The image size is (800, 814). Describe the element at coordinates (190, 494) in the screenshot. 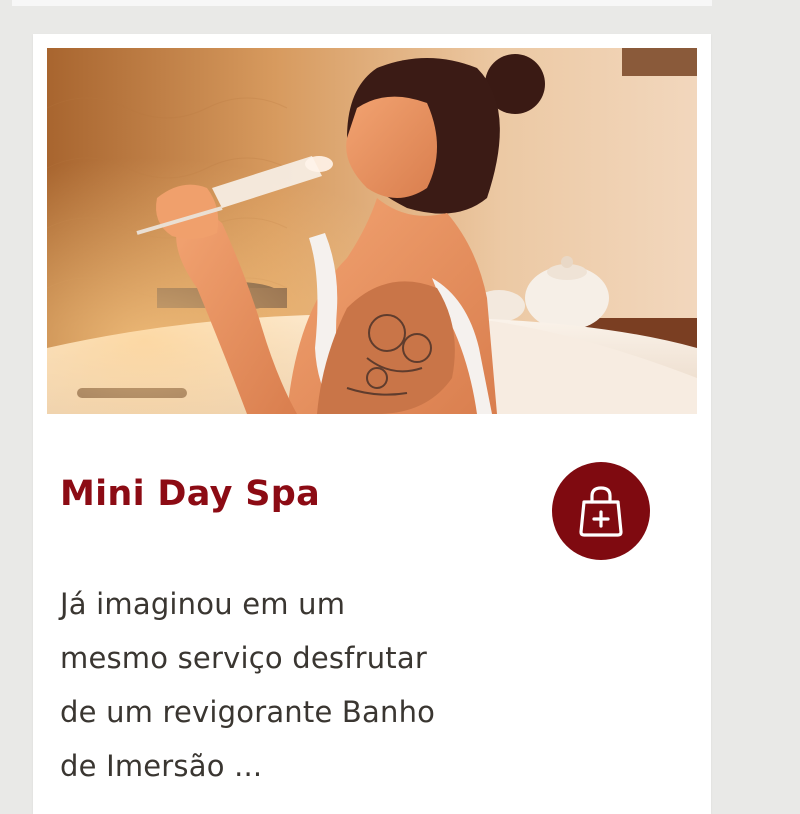

I see `product-title: Mini Day Spa` at that location.